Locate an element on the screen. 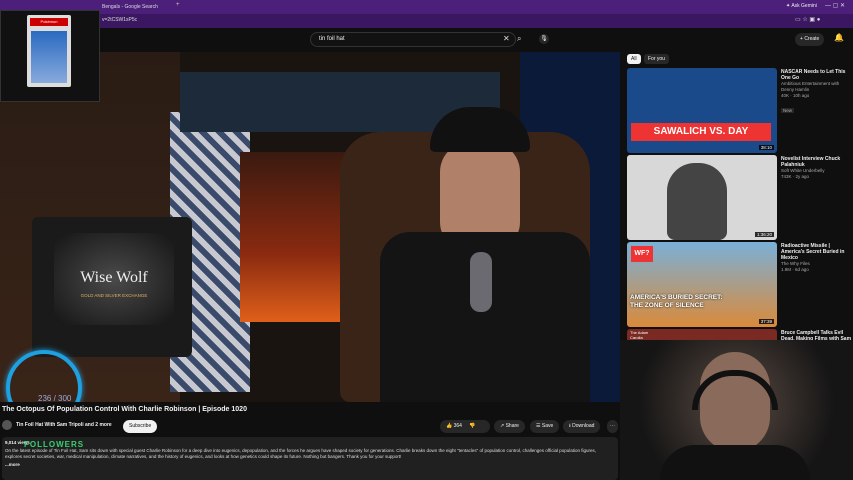 The image size is (853, 480). card-label: Pokémon is located at coordinates (49, 22).